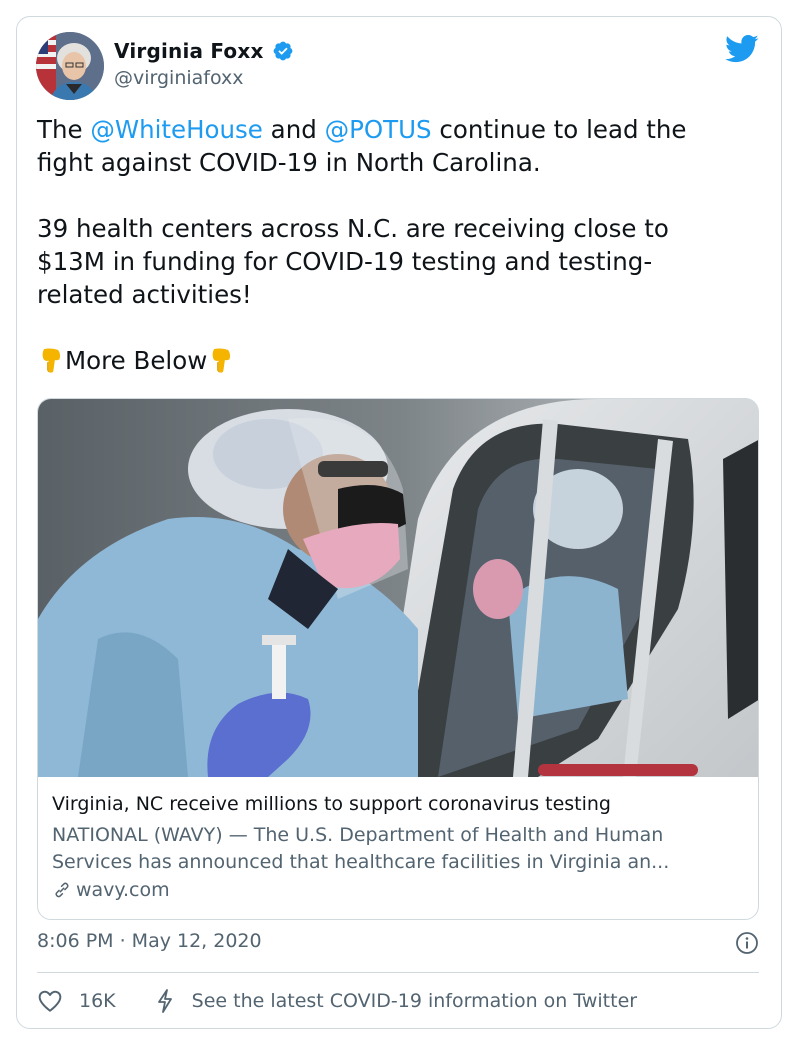  What do you see at coordinates (559, 129) in the screenshot?
I see `tweet-text-fragment: continue to lead the` at bounding box center [559, 129].